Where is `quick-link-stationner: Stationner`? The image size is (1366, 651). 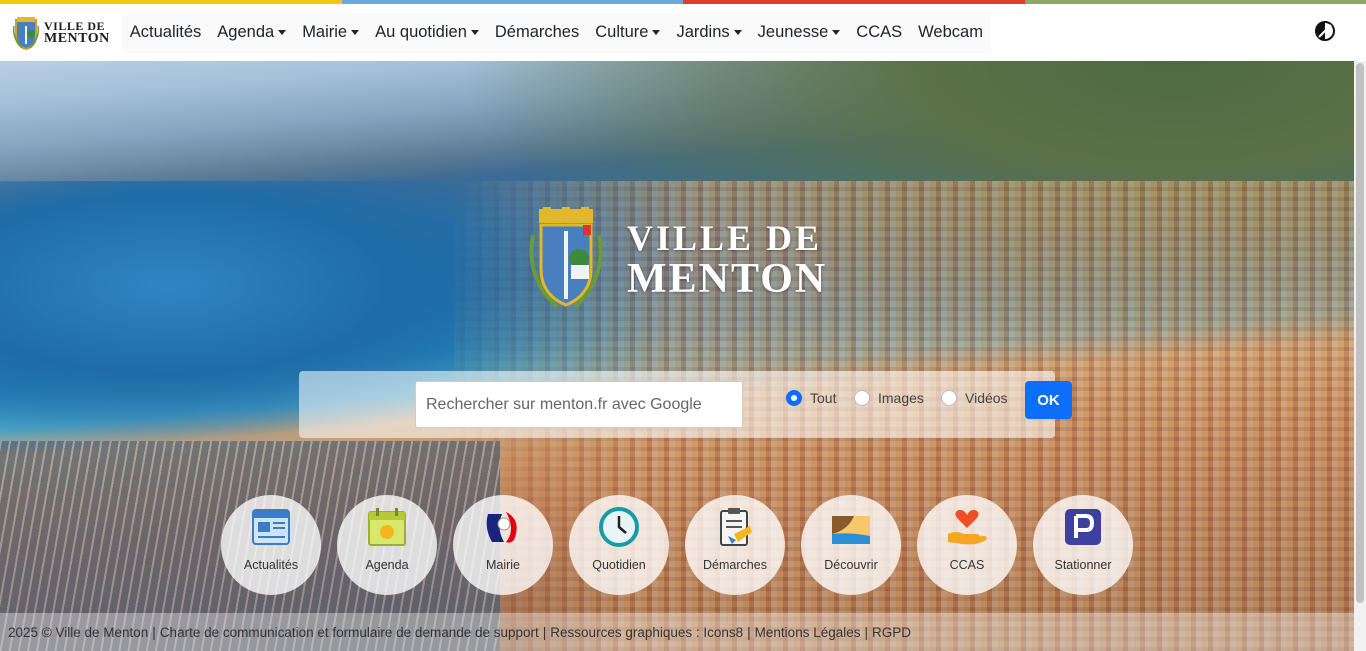
quick-link-stationner: Stationner is located at coordinates (1083, 545).